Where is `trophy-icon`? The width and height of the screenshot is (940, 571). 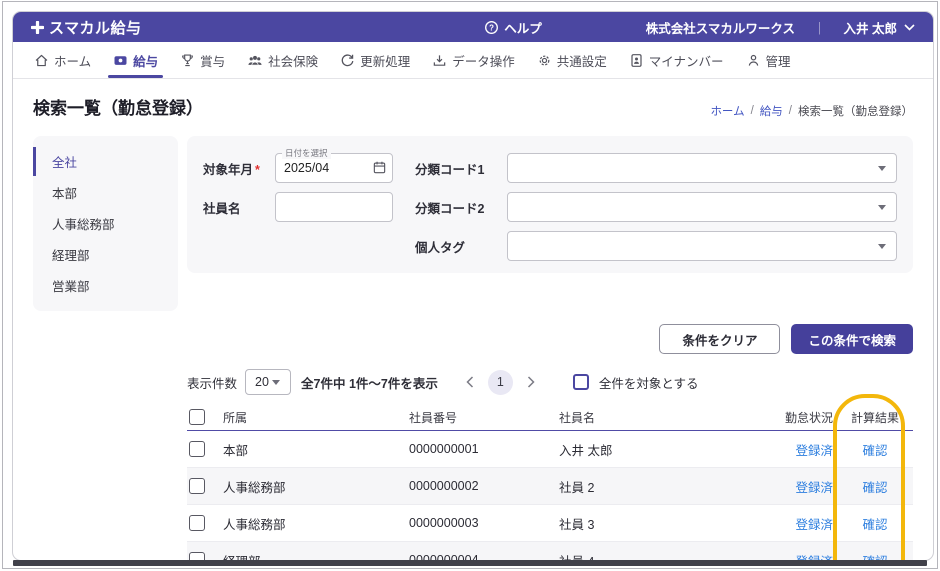 trophy-icon is located at coordinates (187, 60).